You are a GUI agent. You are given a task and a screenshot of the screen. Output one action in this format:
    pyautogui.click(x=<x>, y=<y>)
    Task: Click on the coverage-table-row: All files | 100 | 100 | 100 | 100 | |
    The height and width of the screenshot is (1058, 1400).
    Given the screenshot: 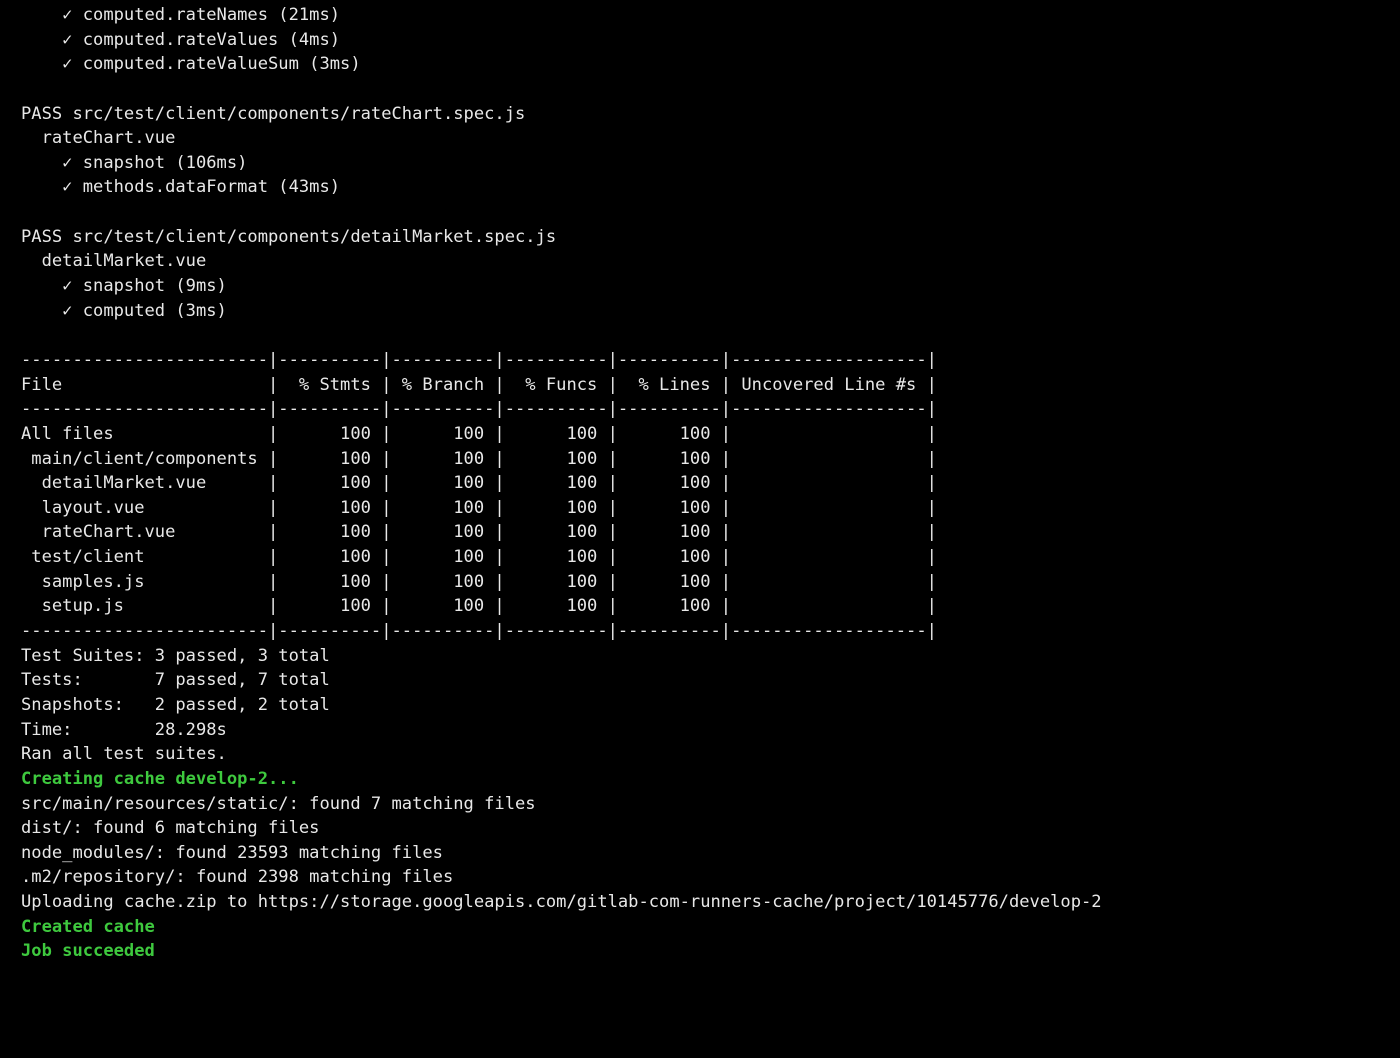 What is the action you would take?
    pyautogui.click(x=479, y=433)
    